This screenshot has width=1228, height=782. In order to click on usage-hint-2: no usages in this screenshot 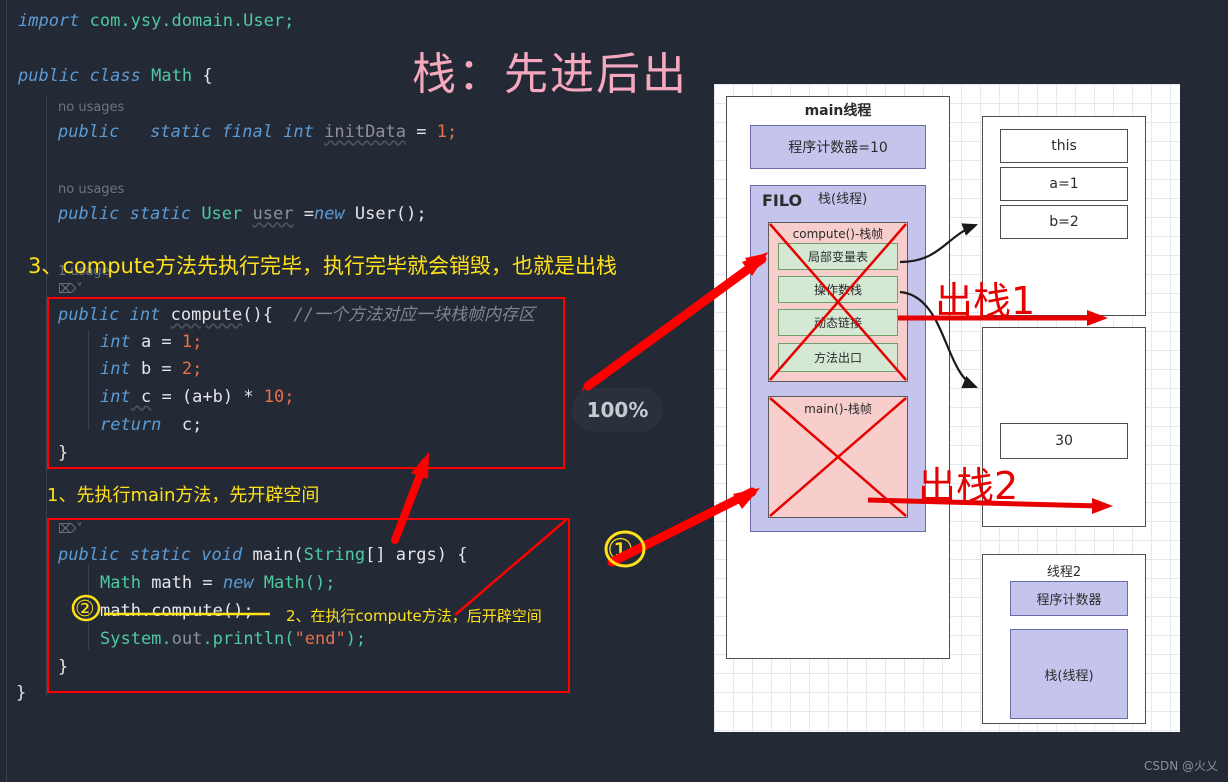, I will do `click(91, 189)`.